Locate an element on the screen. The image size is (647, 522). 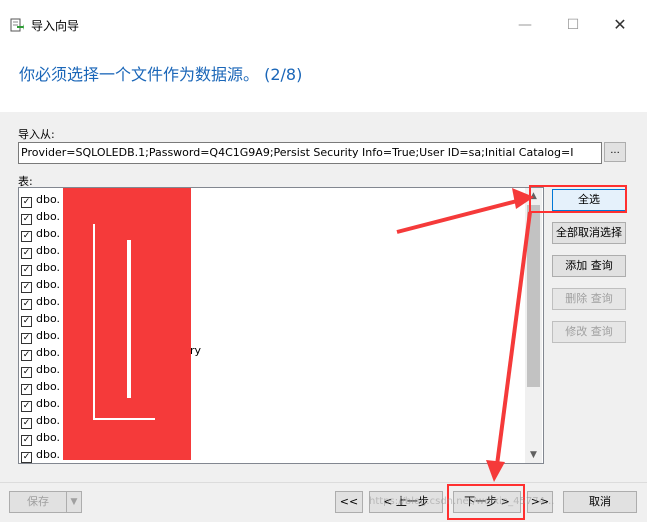
annotation-arrows is located at coordinates (465, 335).